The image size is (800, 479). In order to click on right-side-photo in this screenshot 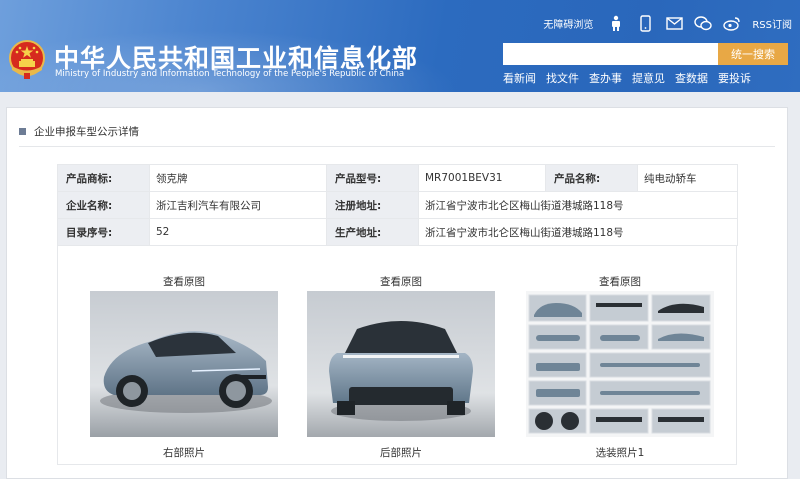, I will do `click(184, 364)`.